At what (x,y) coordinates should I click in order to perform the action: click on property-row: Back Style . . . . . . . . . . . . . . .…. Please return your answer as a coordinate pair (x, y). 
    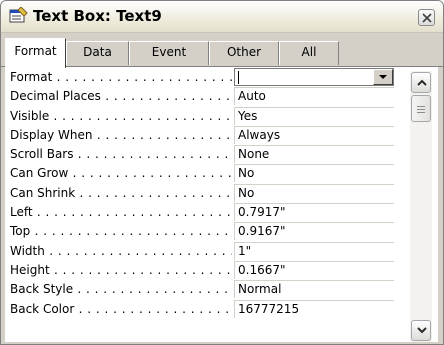
    Looking at the image, I should click on (202, 289).